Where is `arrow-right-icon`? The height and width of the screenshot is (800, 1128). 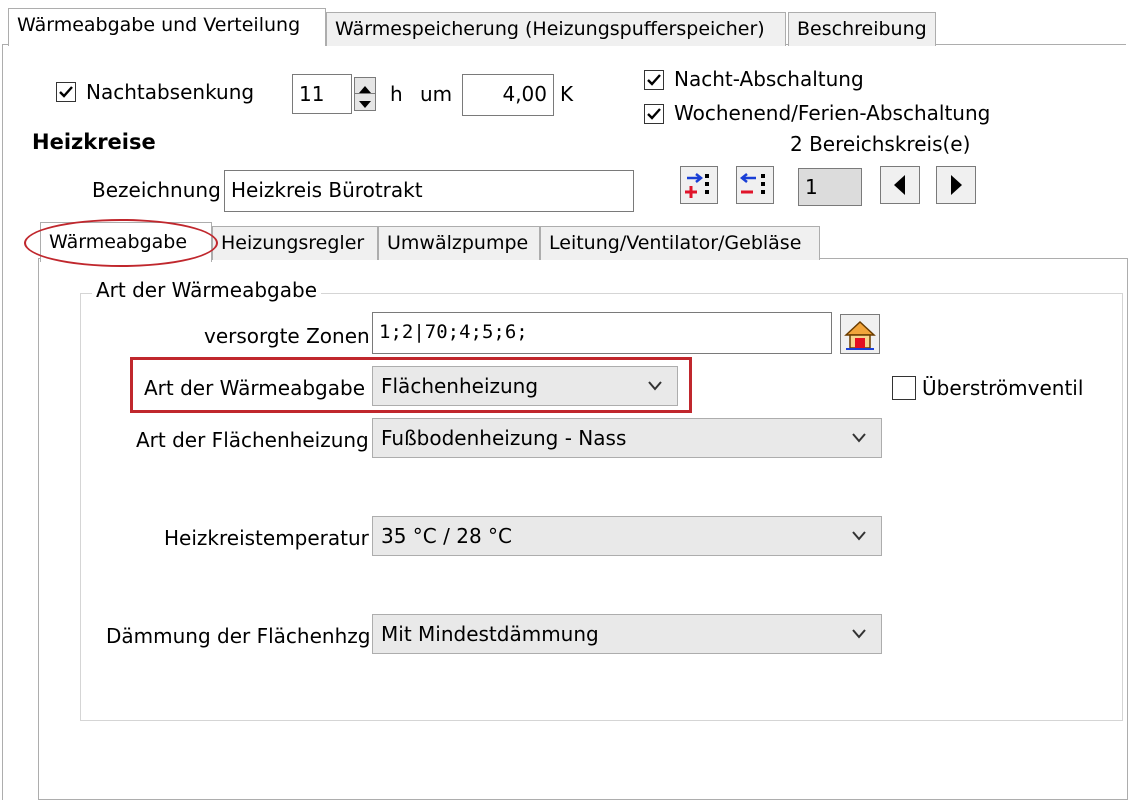 arrow-right-icon is located at coordinates (956, 185).